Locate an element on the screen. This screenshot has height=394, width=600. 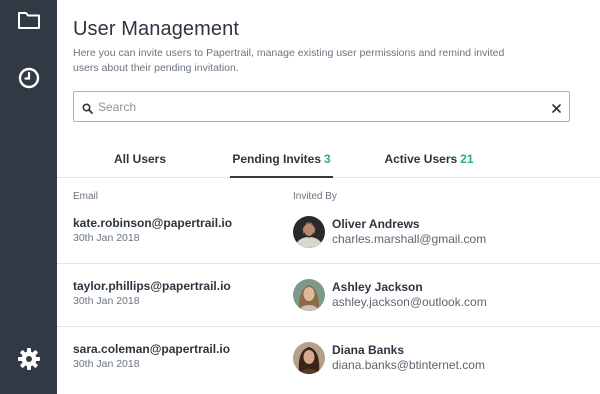
tab-label: All Users is located at coordinates (140, 159).